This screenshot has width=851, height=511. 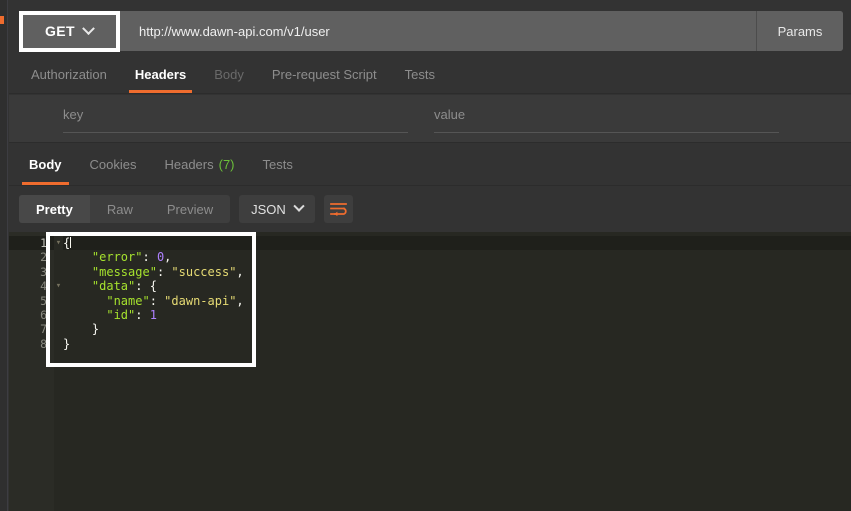 What do you see at coordinates (60, 31) in the screenshot?
I see `http-method-label: GET` at bounding box center [60, 31].